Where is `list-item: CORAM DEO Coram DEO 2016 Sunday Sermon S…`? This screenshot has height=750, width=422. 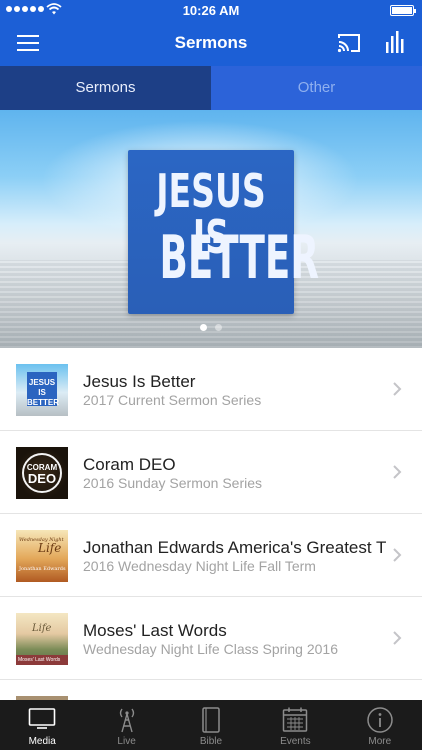 list-item: CORAM DEO Coram DEO 2016 Sunday Sermon S… is located at coordinates (211, 472).